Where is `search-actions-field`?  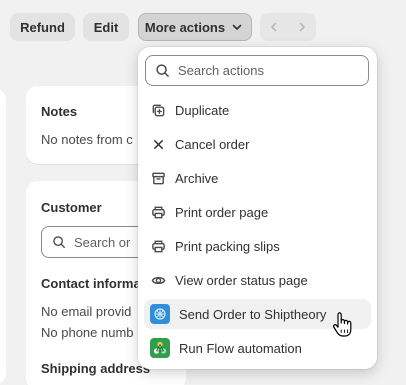
search-actions-field is located at coordinates (257, 70).